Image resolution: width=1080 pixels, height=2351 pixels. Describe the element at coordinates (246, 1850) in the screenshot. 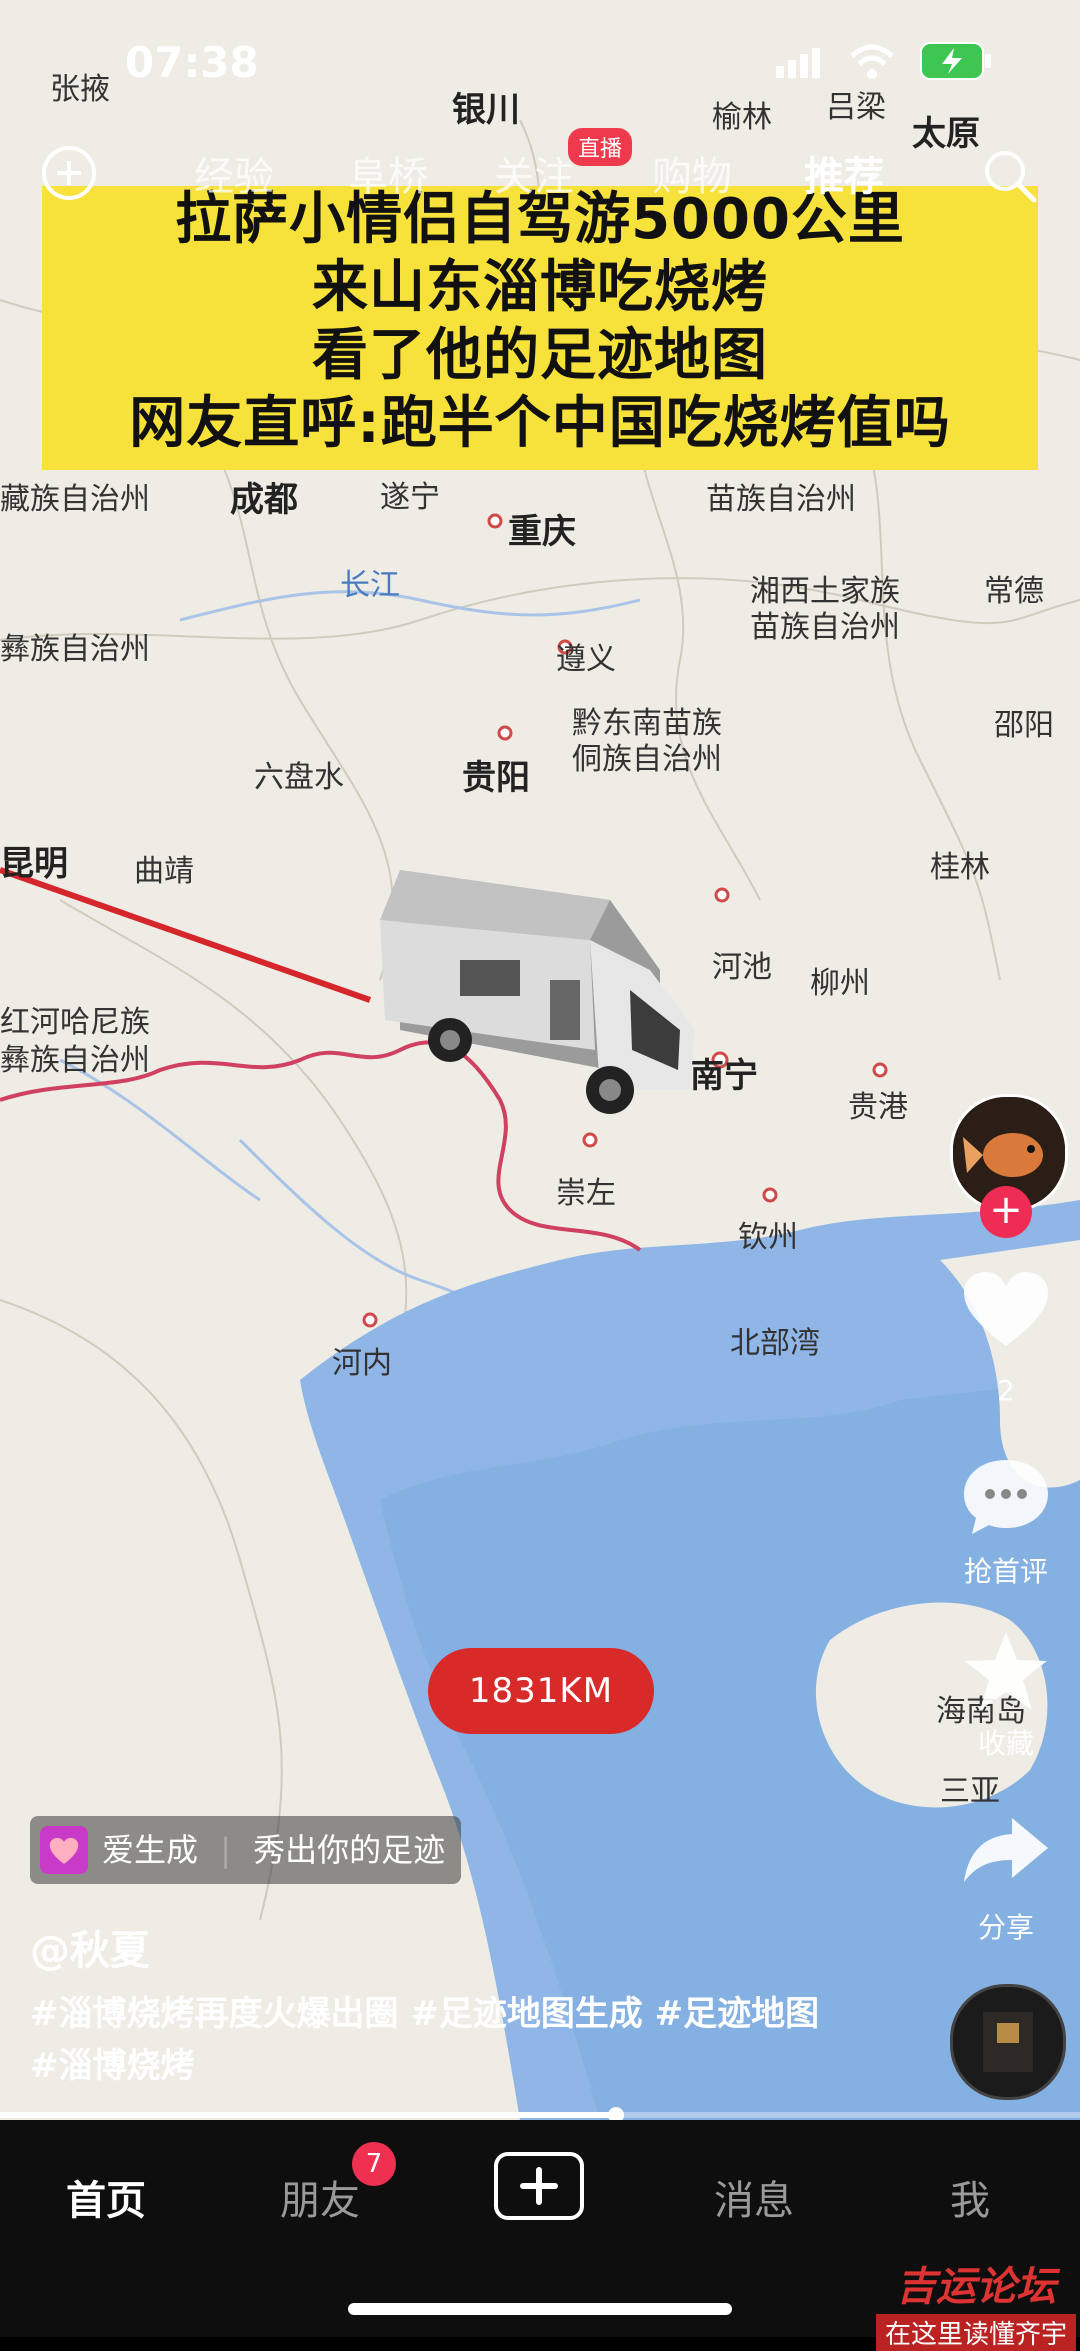

I see `template-tag: 爱生成 | 秀出你的足迹` at that location.